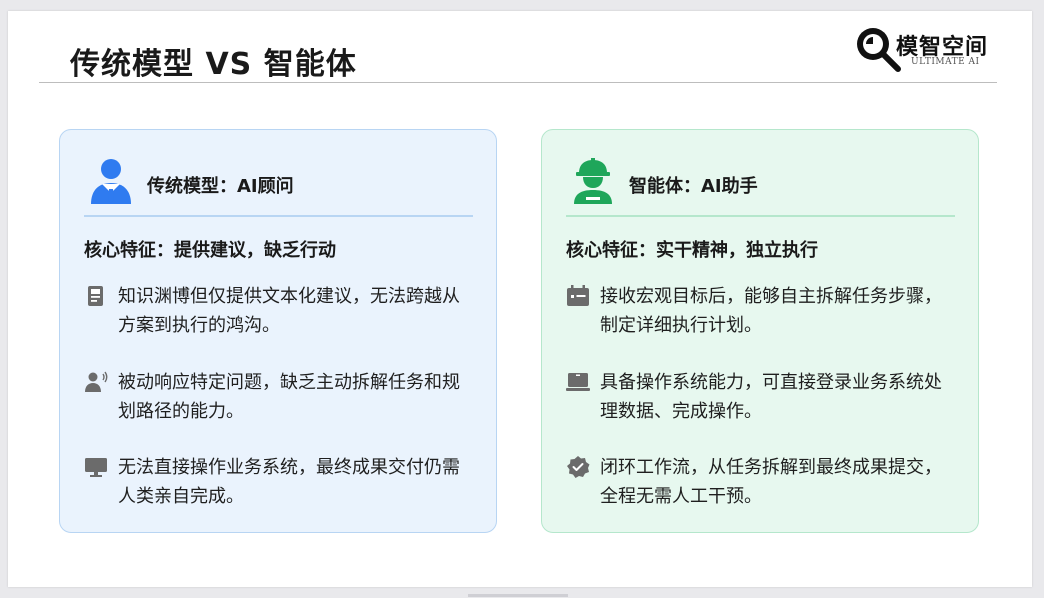 The image size is (1044, 598). I want to click on verified-badge-icon, so click(578, 467).